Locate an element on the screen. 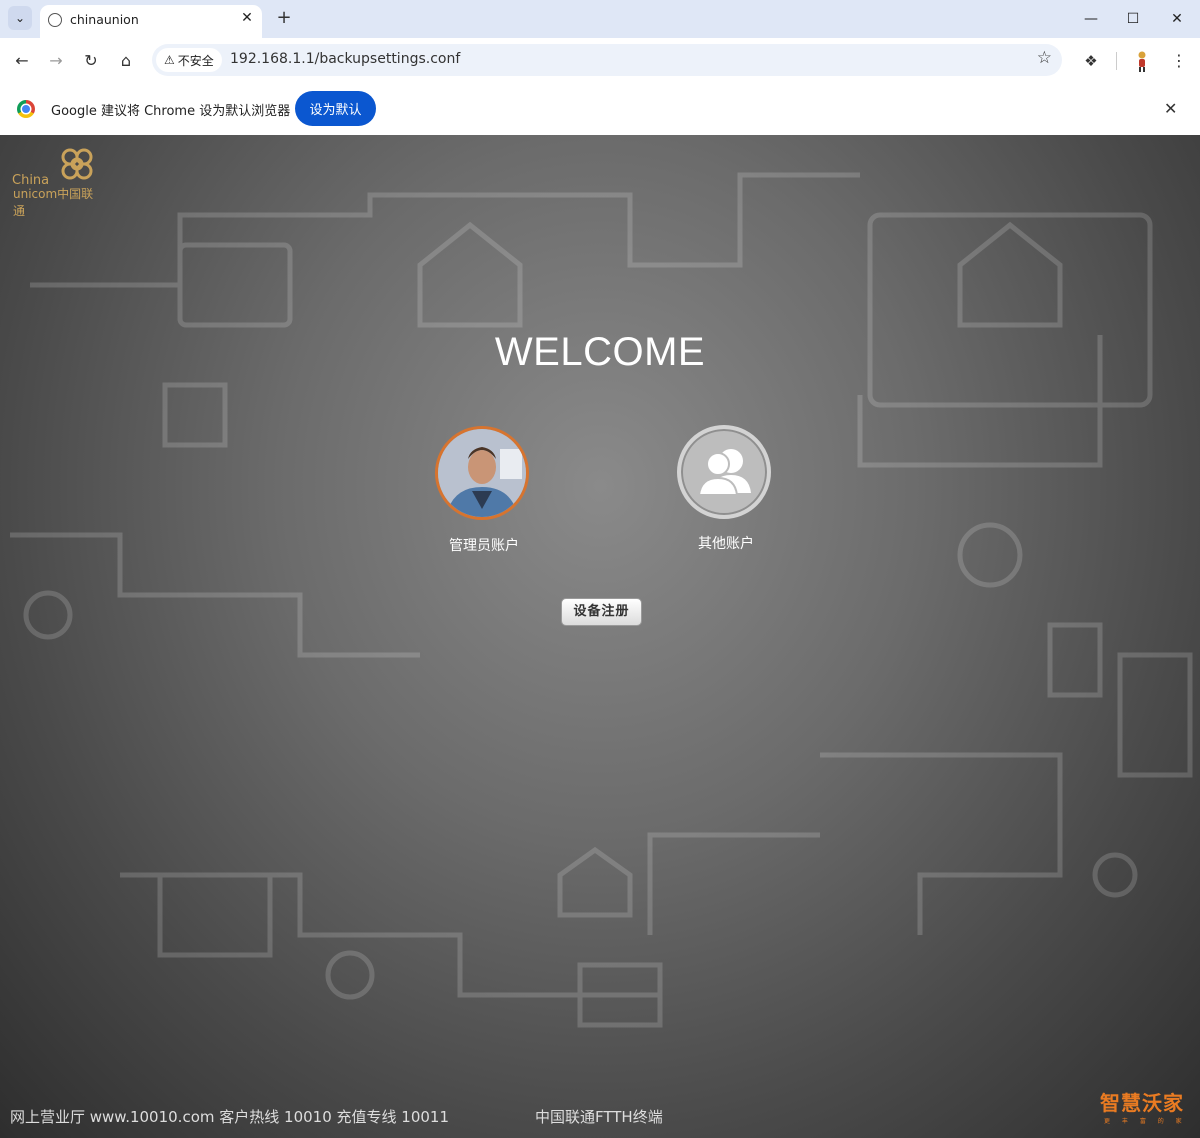 This screenshot has width=1200, height=1138. brand-tagline: 更 丰 富 的 家 is located at coordinates (1145, 1121).